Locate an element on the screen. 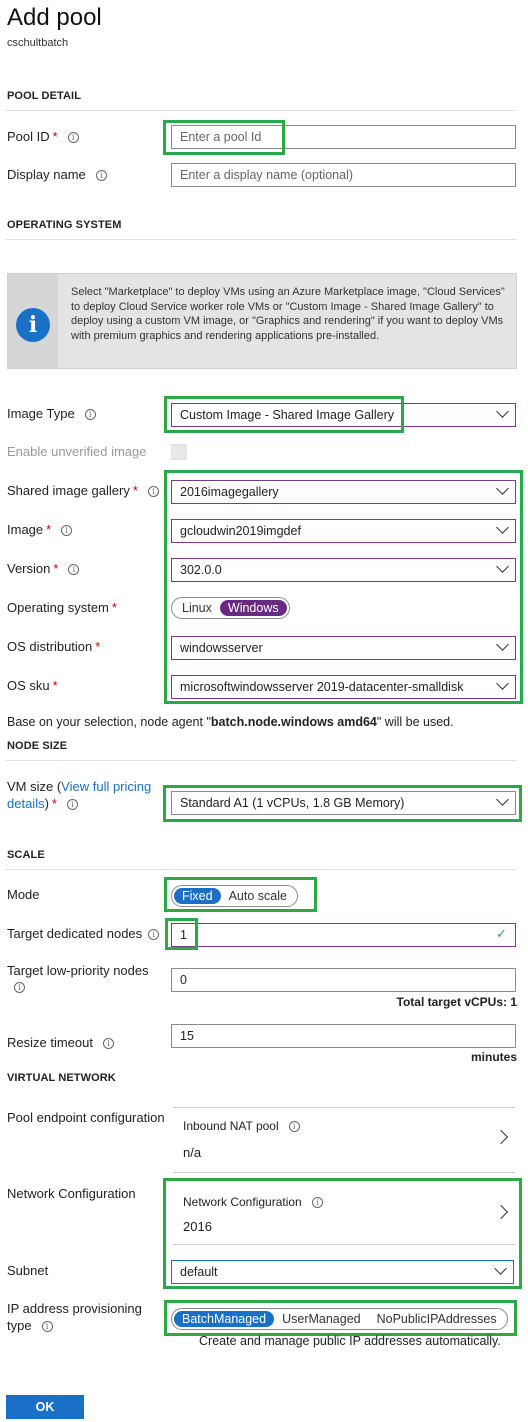  ip-provisioning-label-line1: IP address provisioning is located at coordinates (74, 1308).